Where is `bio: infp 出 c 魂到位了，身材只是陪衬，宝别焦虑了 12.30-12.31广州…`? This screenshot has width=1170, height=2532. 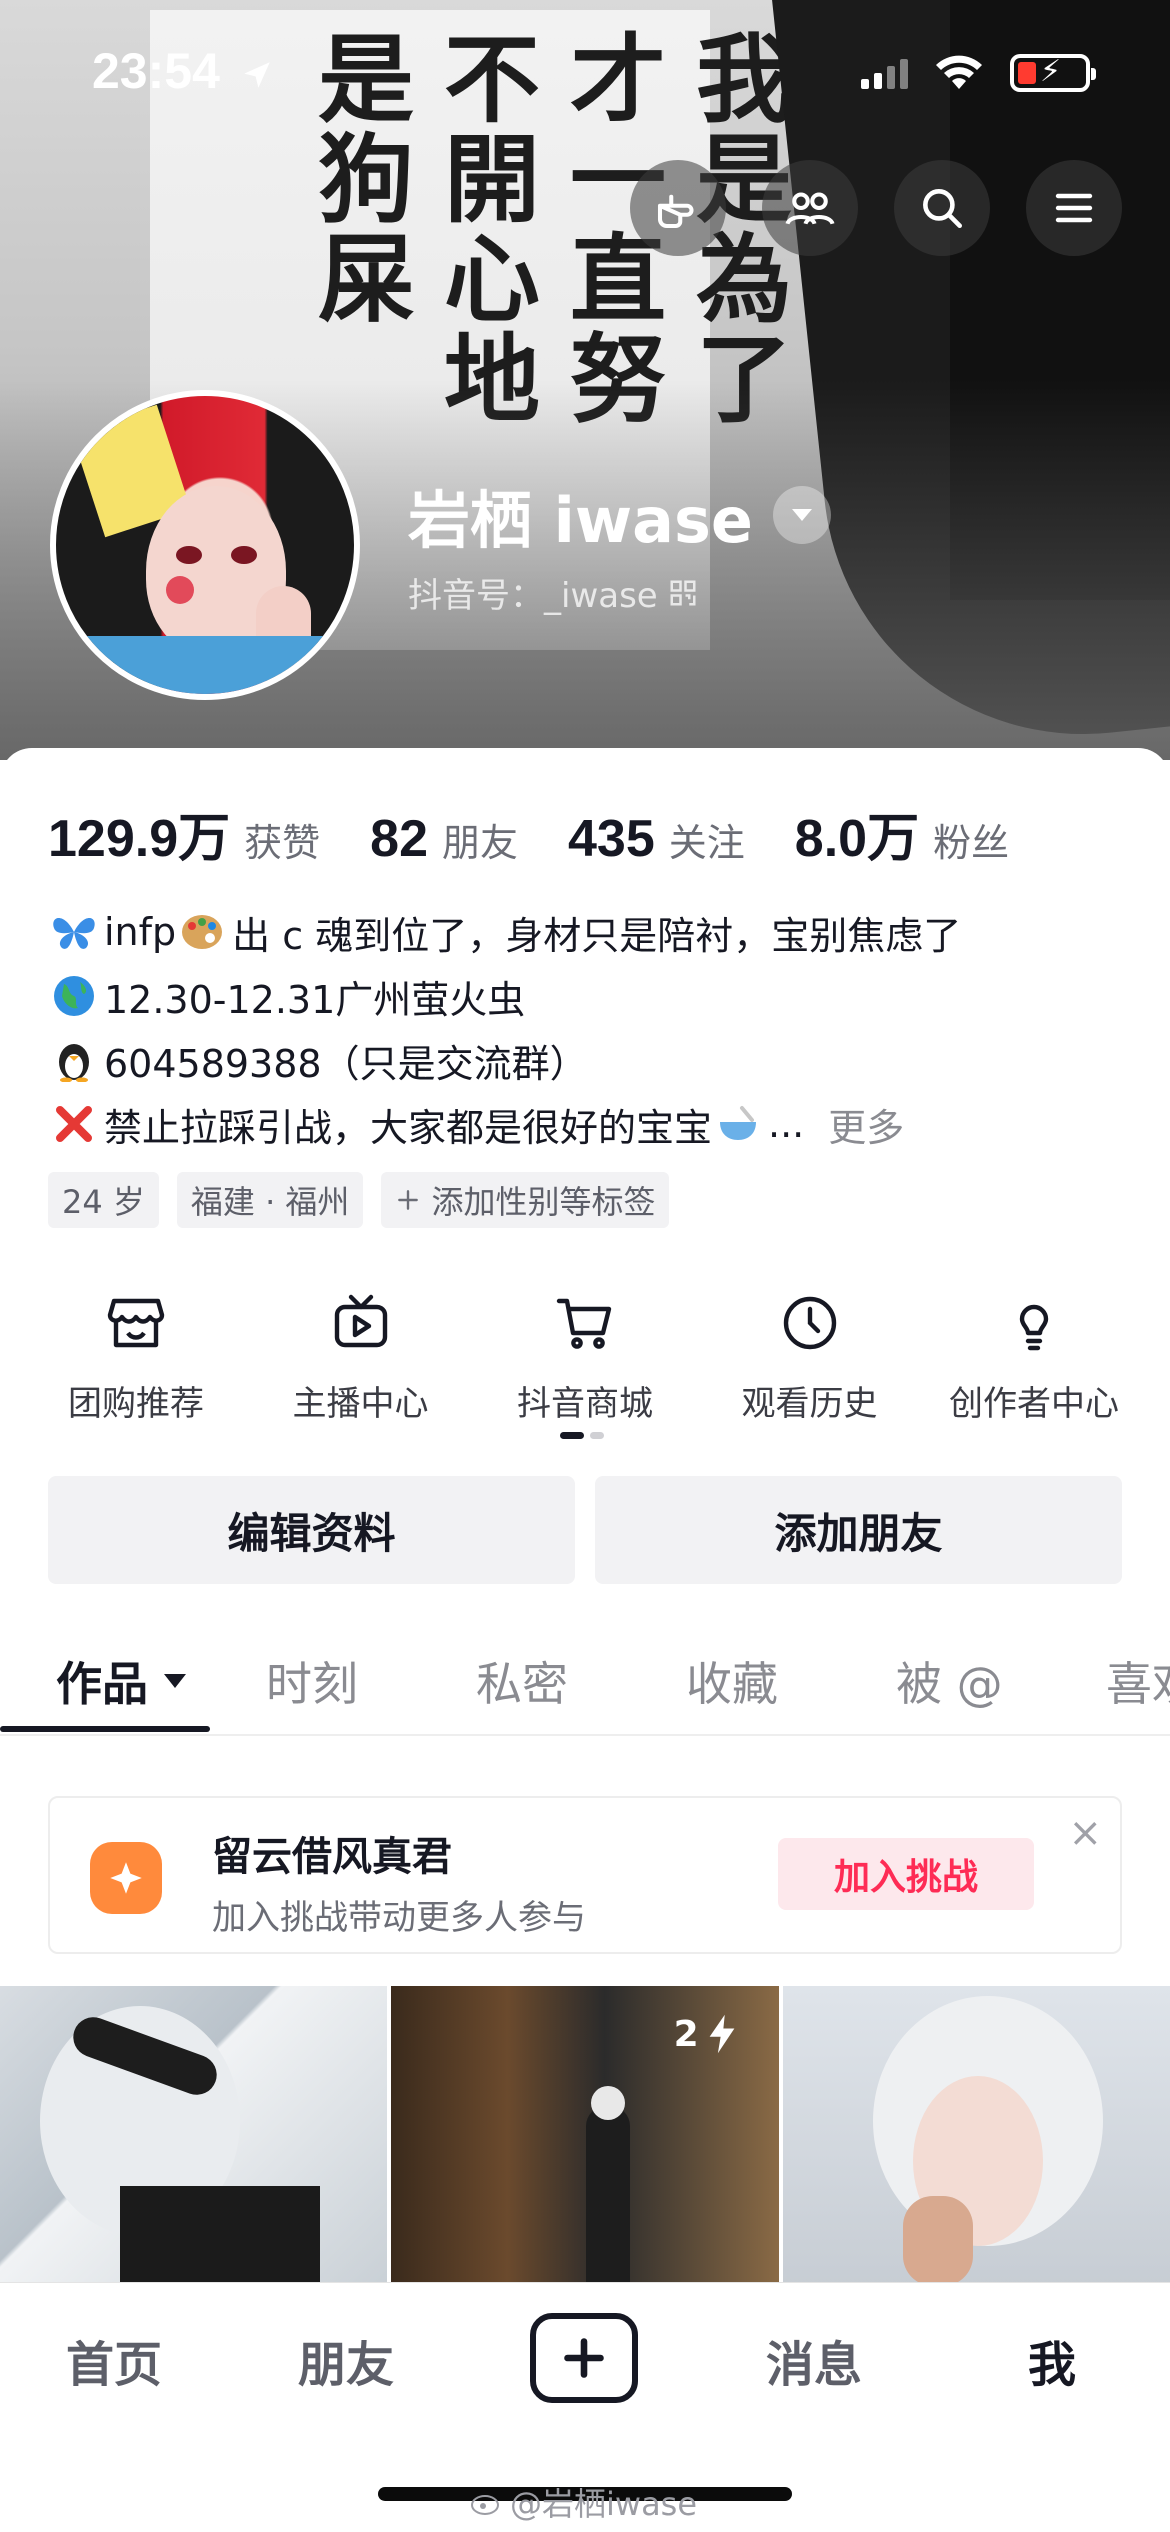
bio: infp 出 c 魂到位了，身材只是陪衬，宝别焦虑了 12.30-12.31广州… is located at coordinates (588, 1028).